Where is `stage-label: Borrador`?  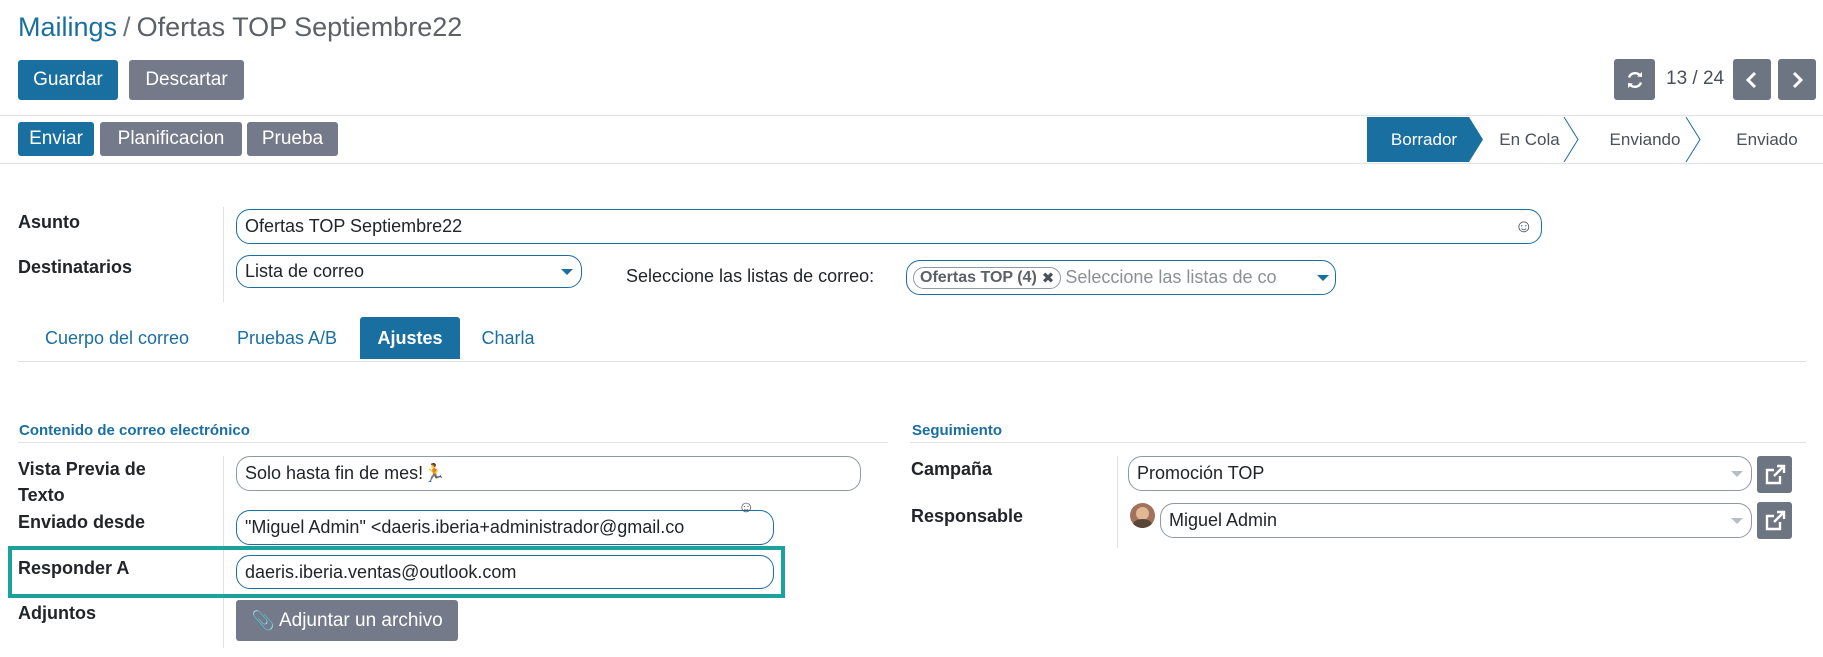
stage-label: Borrador is located at coordinates (1424, 139).